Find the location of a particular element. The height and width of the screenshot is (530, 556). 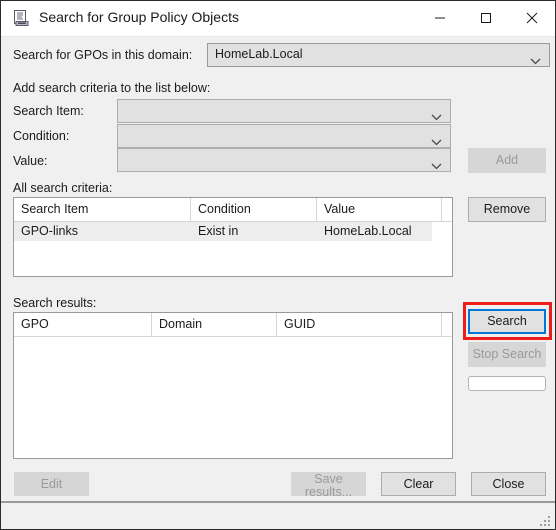

stop-search-button: Stop Search is located at coordinates (507, 354).